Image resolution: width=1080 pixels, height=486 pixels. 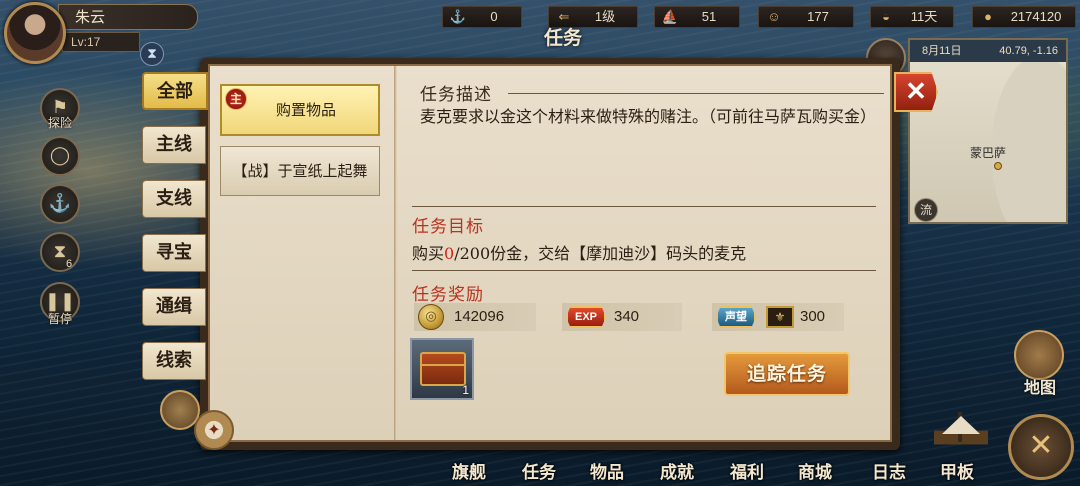 I want to click on bread-icon: ◒, so click(x=886, y=16).